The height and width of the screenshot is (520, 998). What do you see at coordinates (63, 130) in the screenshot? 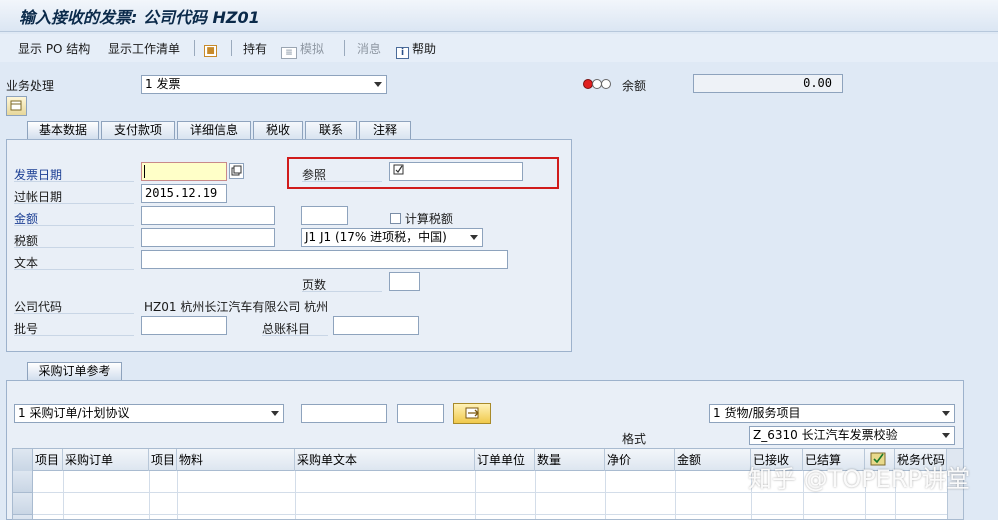
I see `tab-basic-data: 基本数据` at bounding box center [63, 130].